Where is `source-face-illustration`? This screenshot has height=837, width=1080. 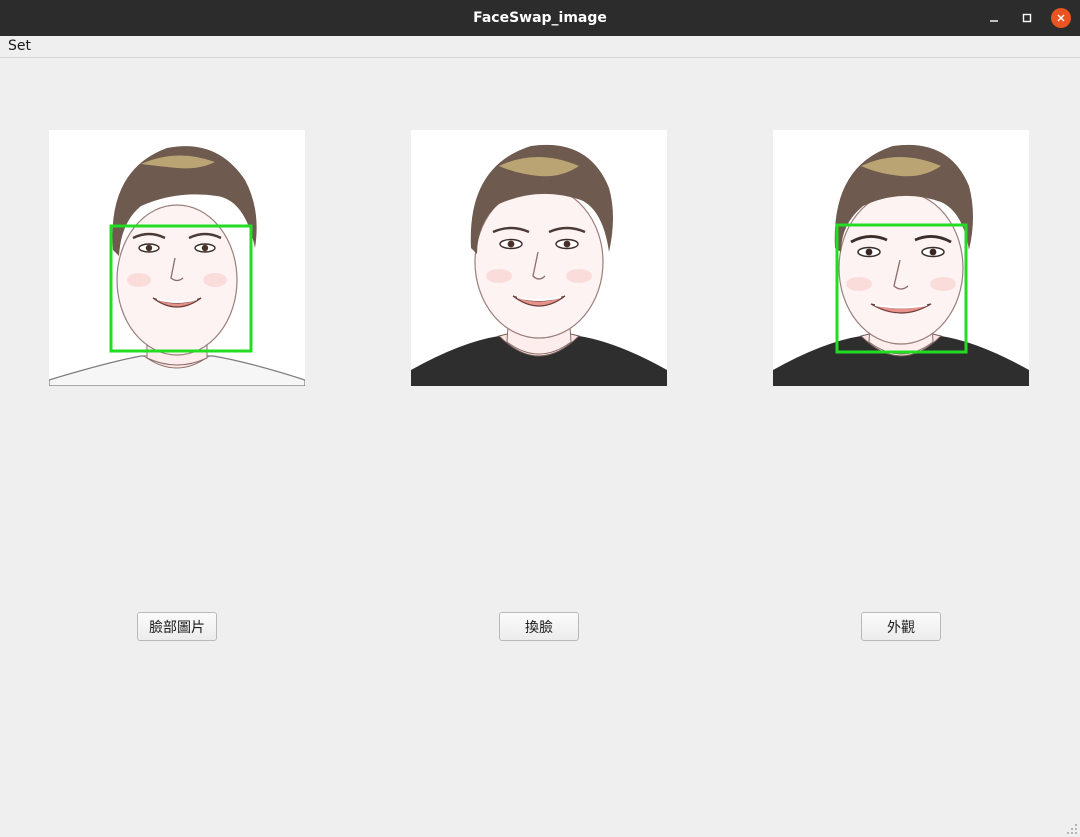
source-face-illustration is located at coordinates (177, 258).